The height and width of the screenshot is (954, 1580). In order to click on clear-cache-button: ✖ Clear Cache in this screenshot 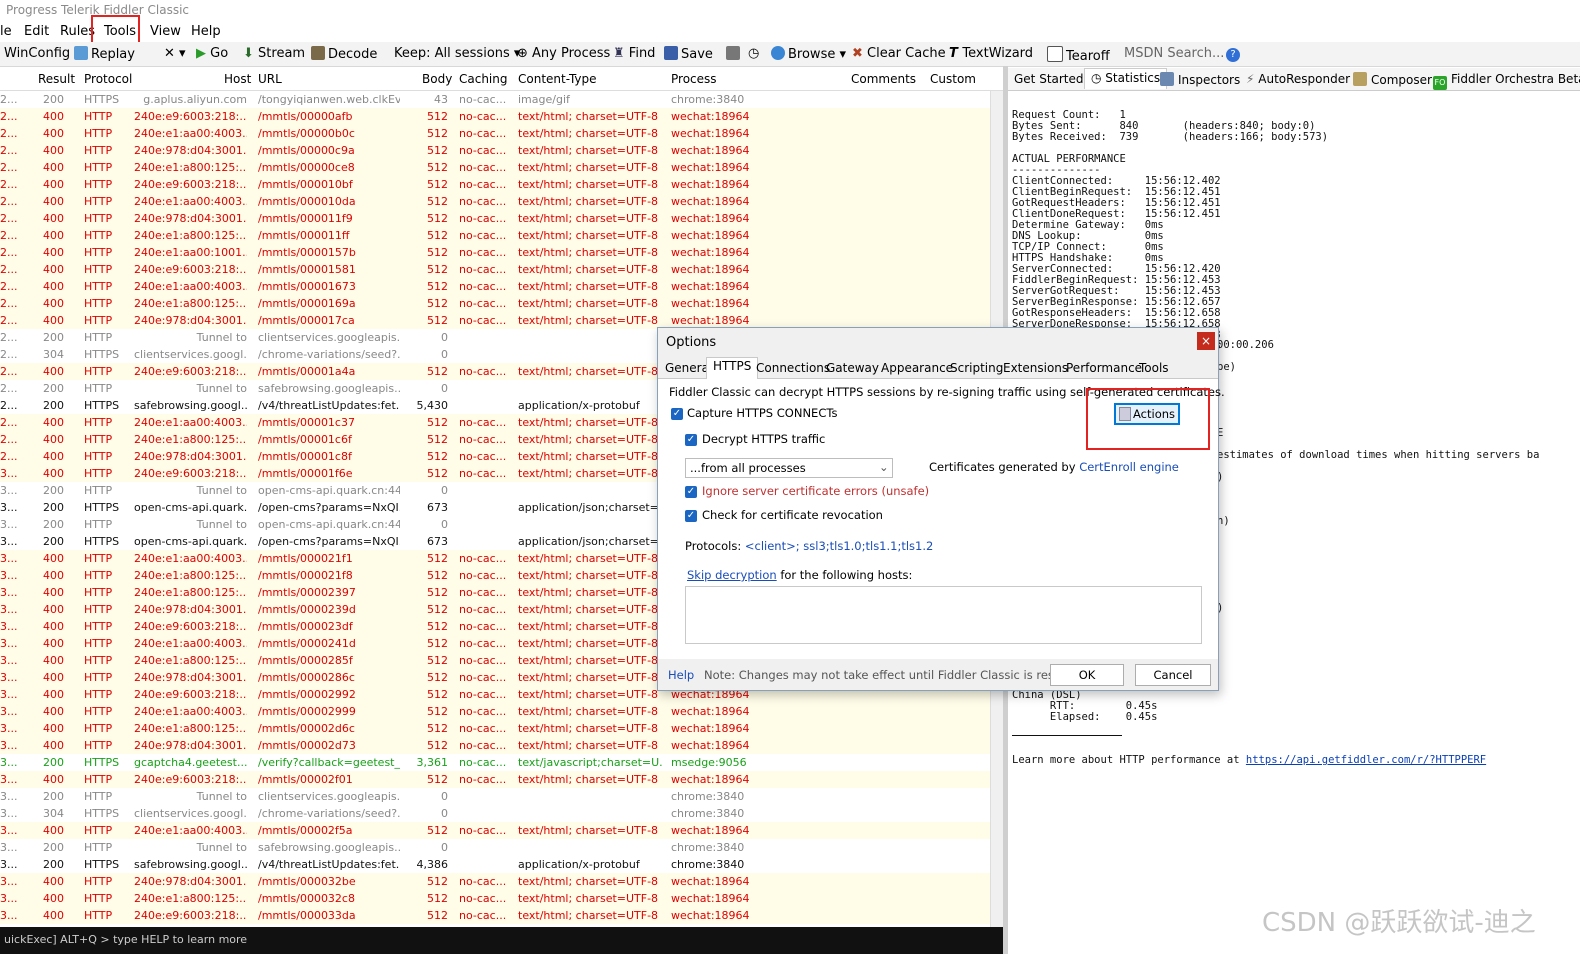, I will do `click(899, 53)`.